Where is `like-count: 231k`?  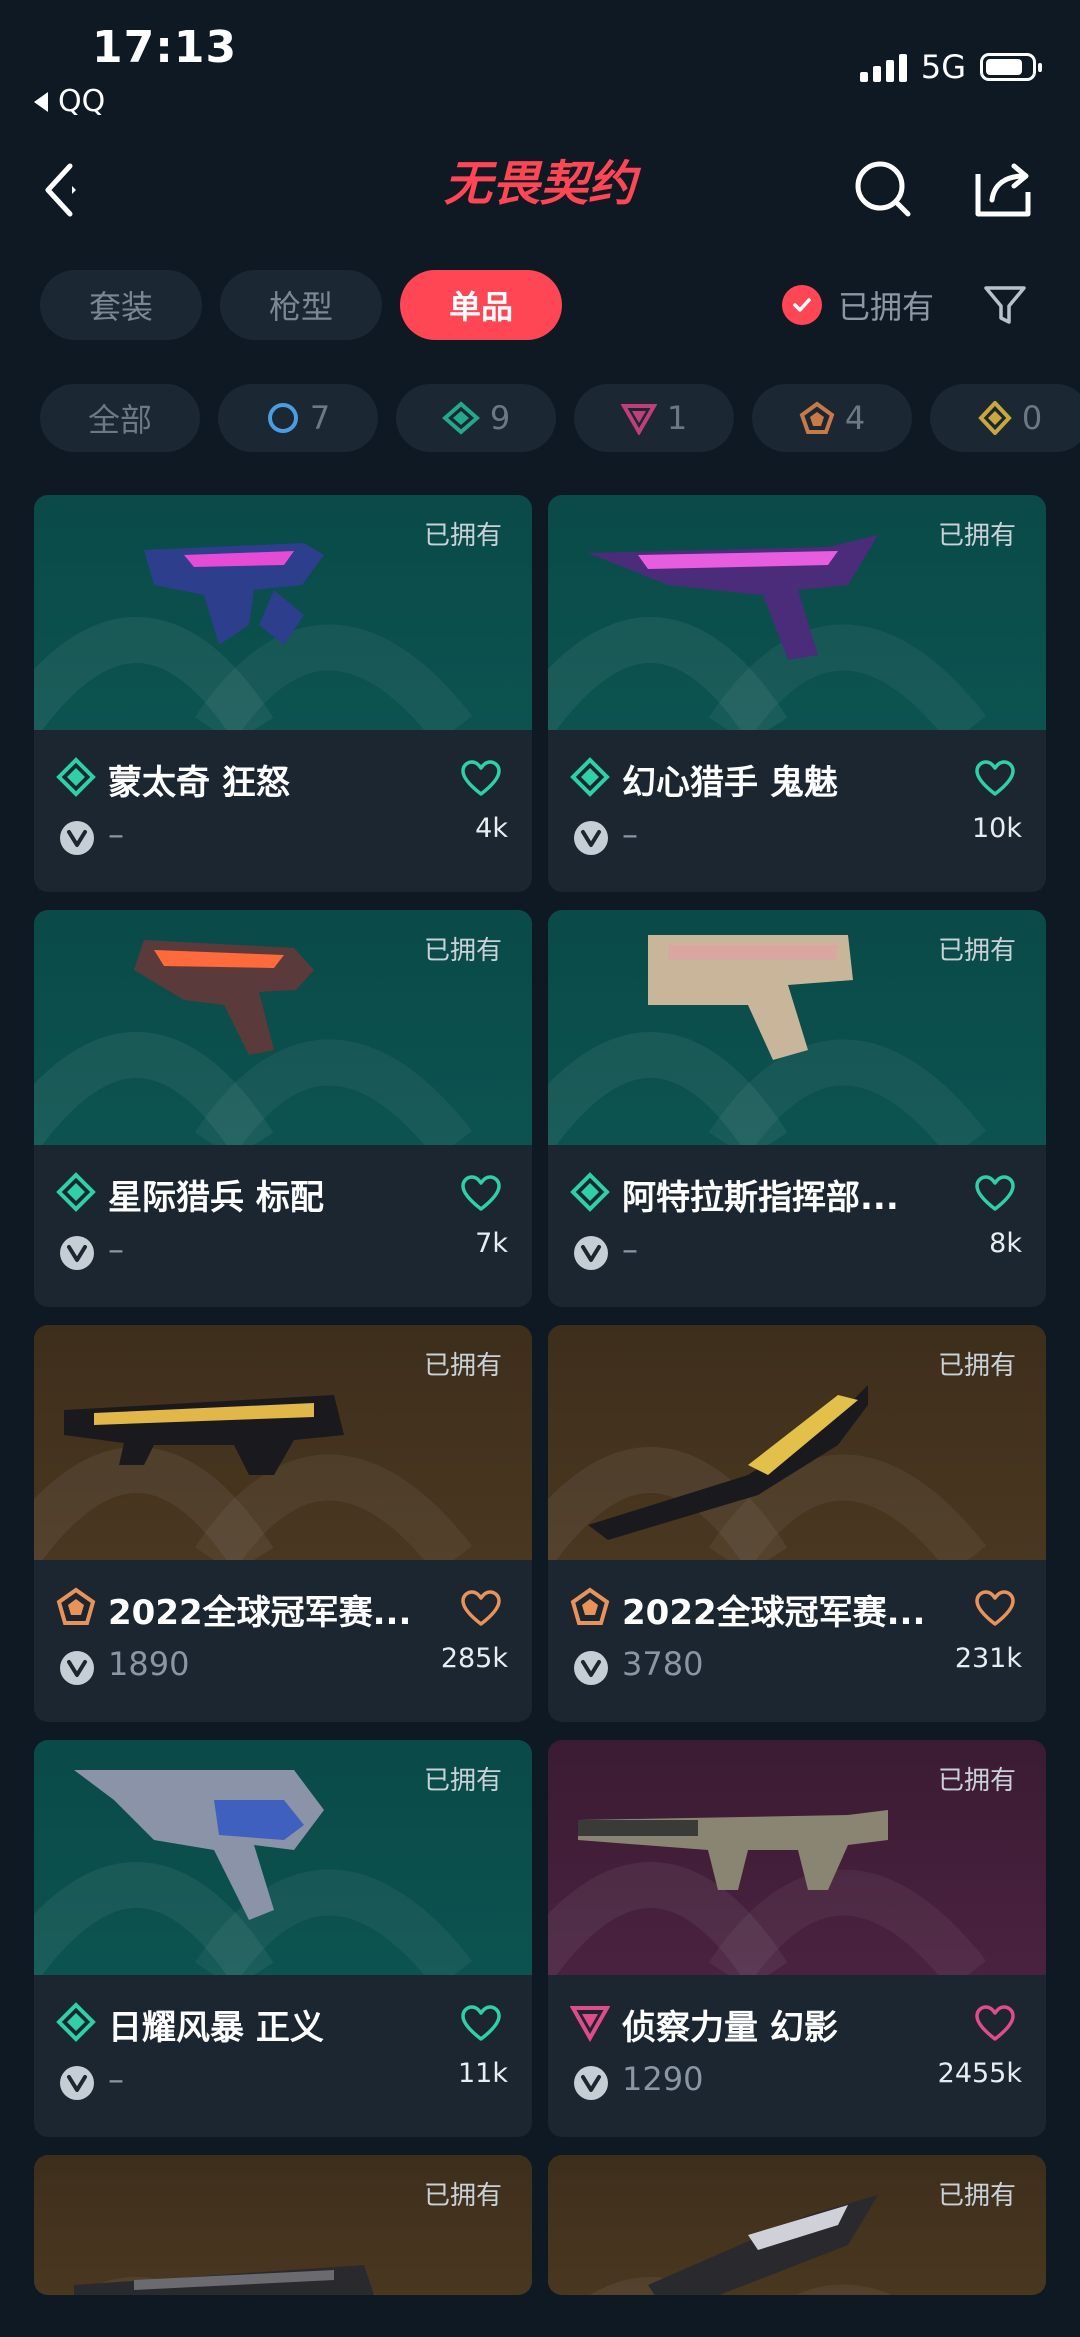 like-count: 231k is located at coordinates (988, 1658).